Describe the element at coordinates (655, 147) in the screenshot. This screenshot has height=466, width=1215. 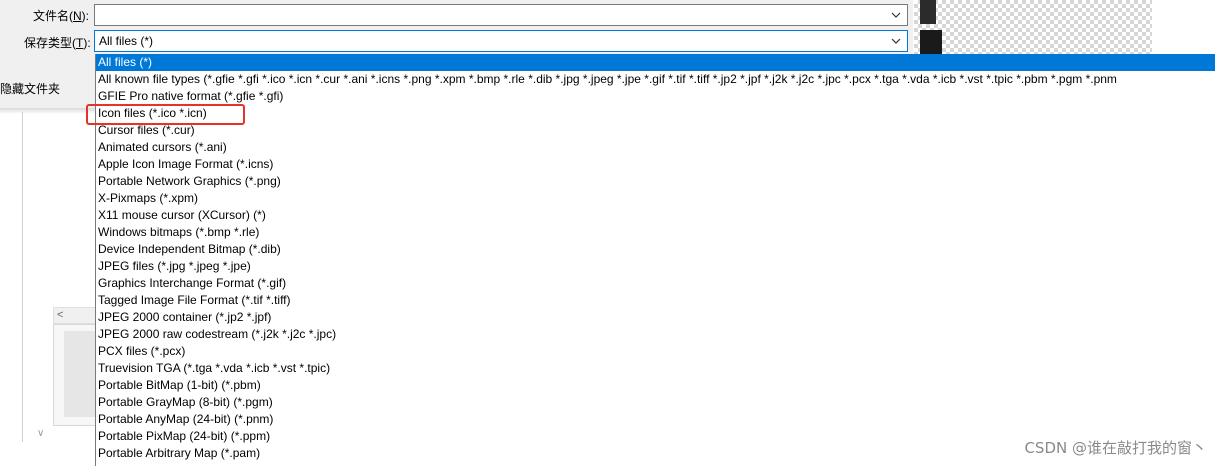
I see `dropdown-option: Animated cursors (*.ani)` at that location.